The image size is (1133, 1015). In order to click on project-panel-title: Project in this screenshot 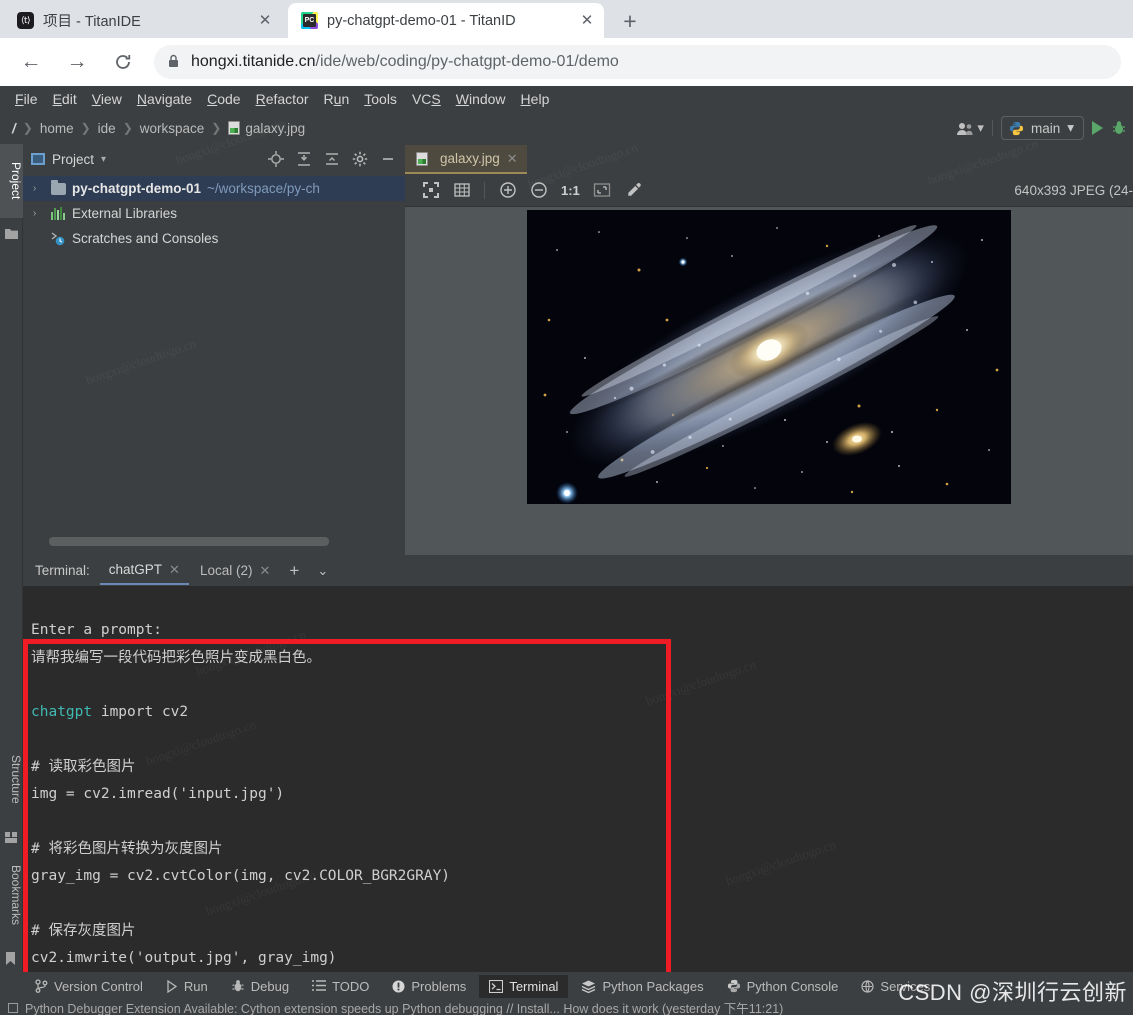, I will do `click(73, 159)`.